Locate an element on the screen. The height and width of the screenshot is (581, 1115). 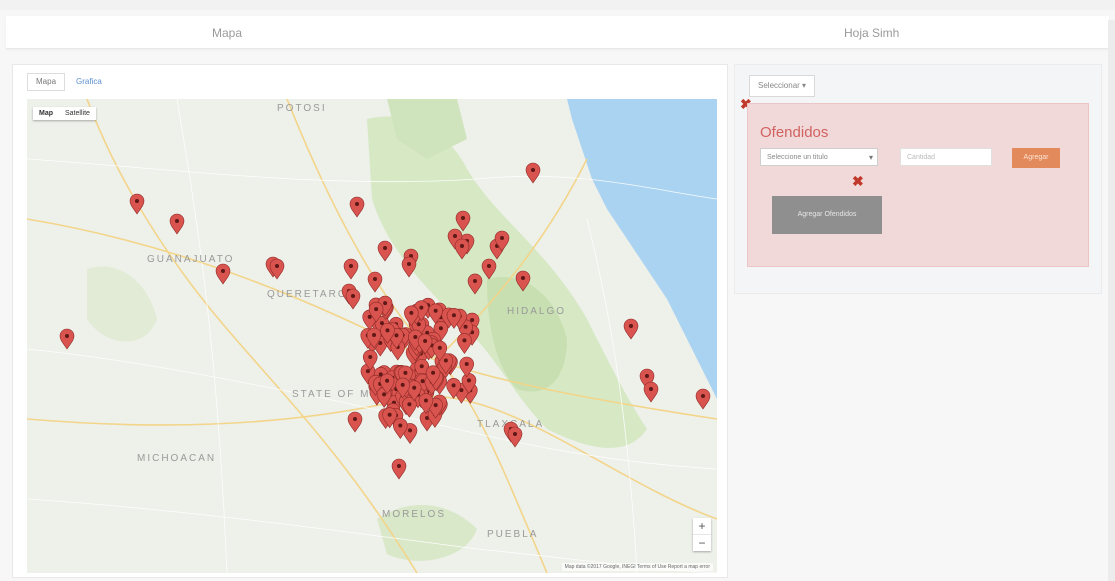
label-guanajuato: GUANAJUATO is located at coordinates (190, 259).